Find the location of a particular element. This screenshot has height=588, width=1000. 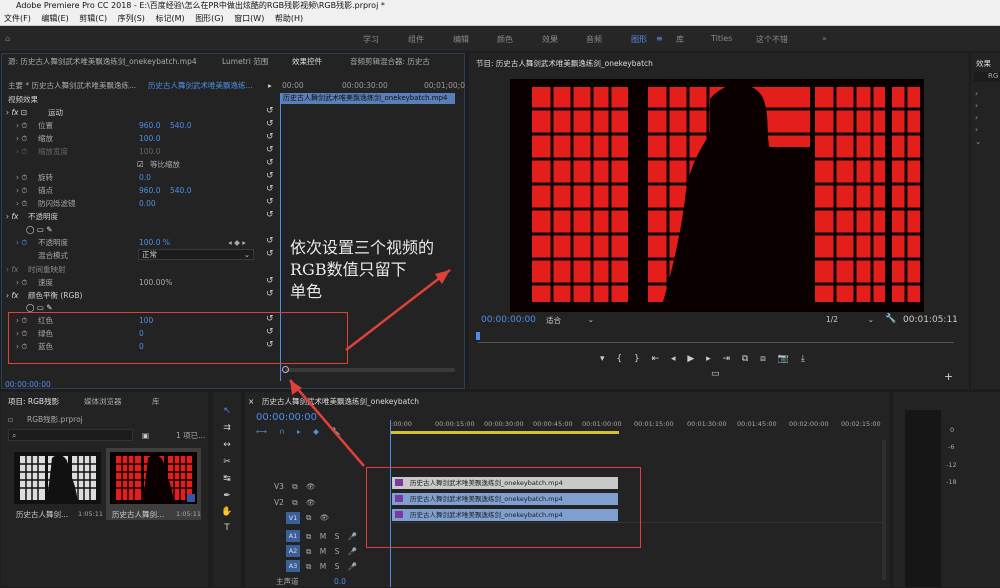

pen-tool-icon: ✒ is located at coordinates (227, 496).